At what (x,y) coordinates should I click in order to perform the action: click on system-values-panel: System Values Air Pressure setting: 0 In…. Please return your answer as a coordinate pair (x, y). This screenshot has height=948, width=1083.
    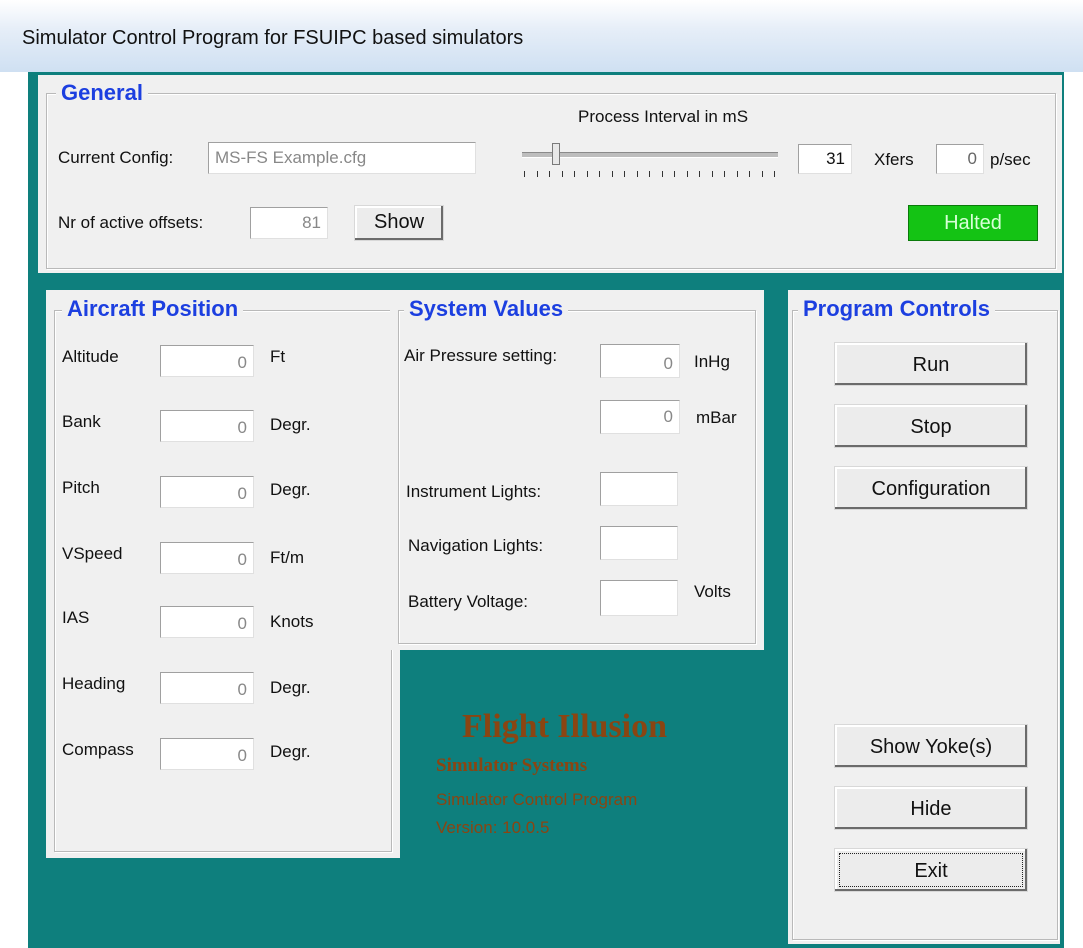
    Looking at the image, I should click on (577, 470).